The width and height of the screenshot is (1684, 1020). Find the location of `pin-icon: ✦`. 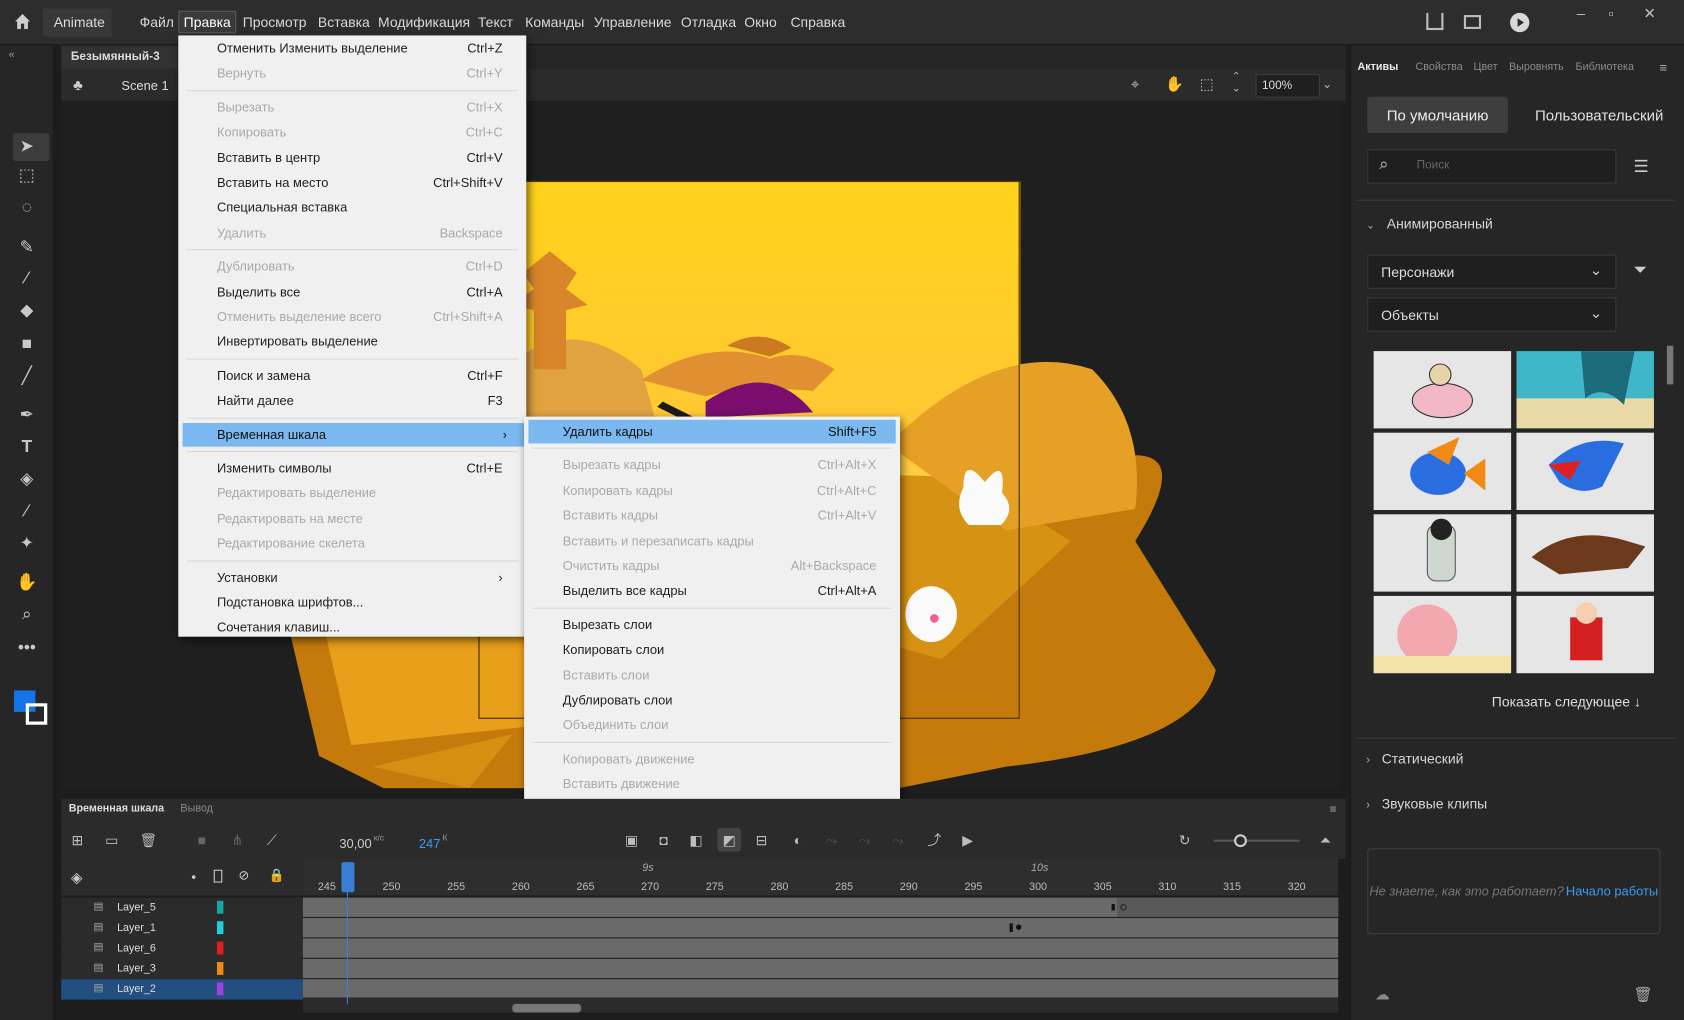

pin-icon: ✦ is located at coordinates (27, 545).